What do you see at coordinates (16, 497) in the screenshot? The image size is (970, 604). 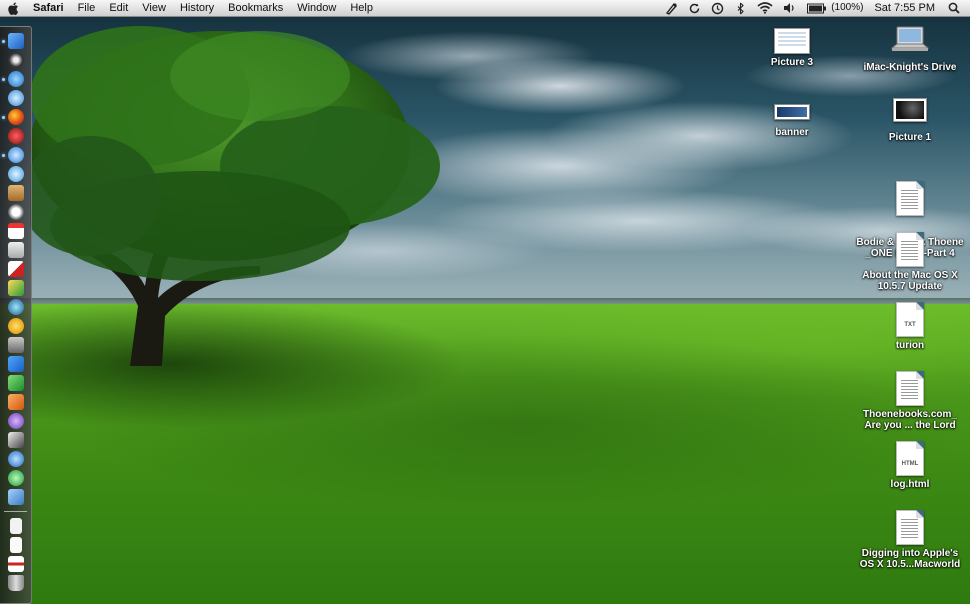 I see `dock-utility-icon` at bounding box center [16, 497].